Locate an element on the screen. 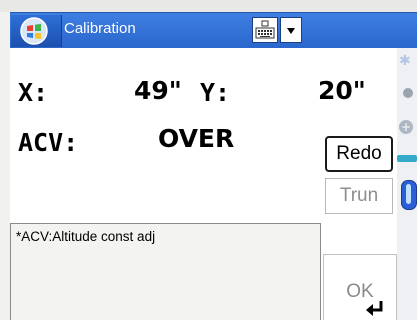 Image resolution: width=417 pixels, height=320 pixels. input-panel-dropdown is located at coordinates (291, 30).